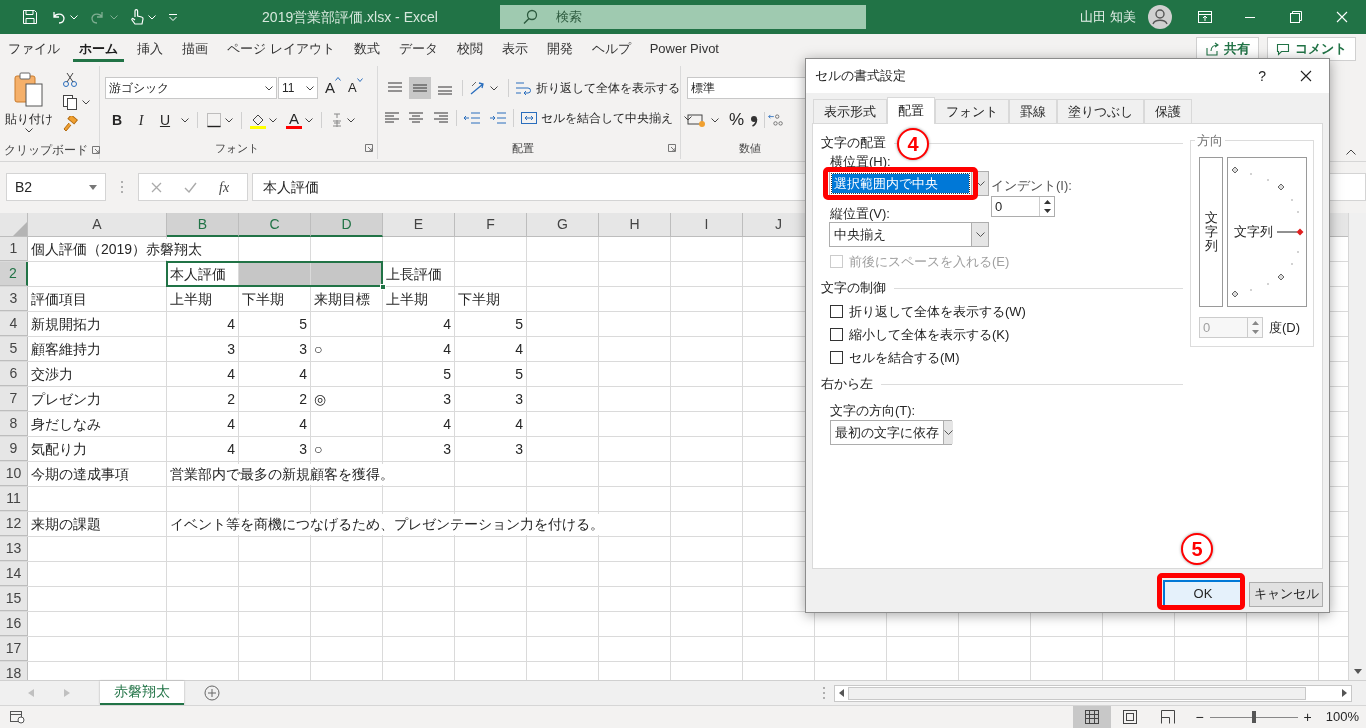 Image resolution: width=1366 pixels, height=728 pixels. Describe the element at coordinates (860, 214) in the screenshot. I see `field-label: 縦位置(V):` at that location.